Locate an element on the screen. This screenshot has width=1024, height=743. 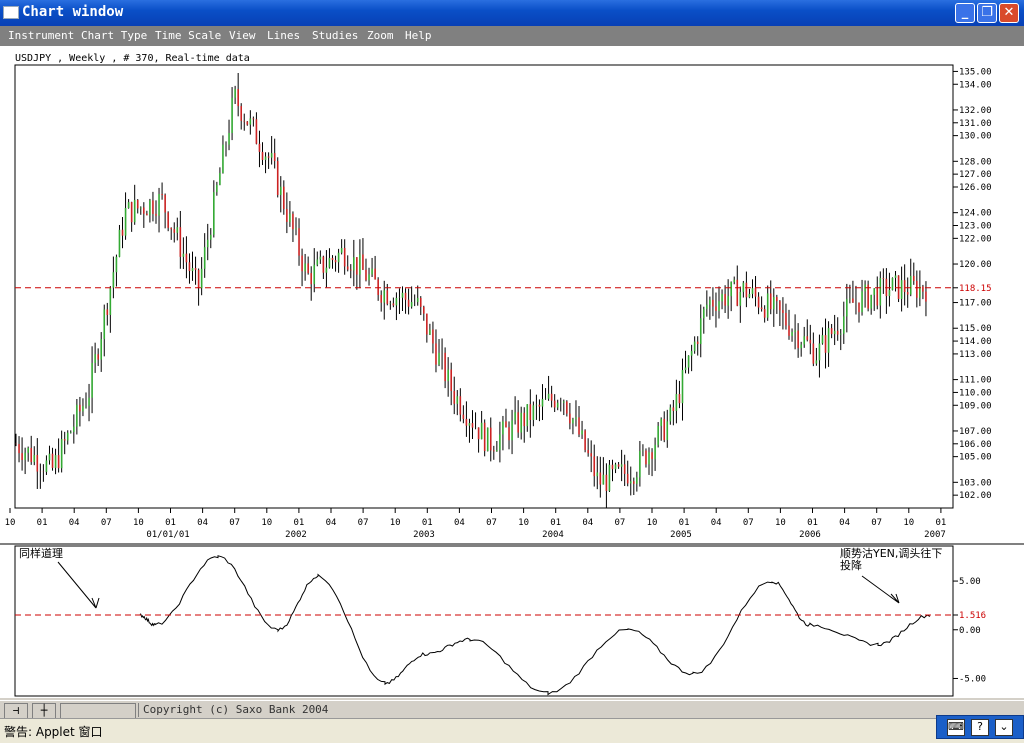
menu-instrument: Instrument is located at coordinates (41, 35).